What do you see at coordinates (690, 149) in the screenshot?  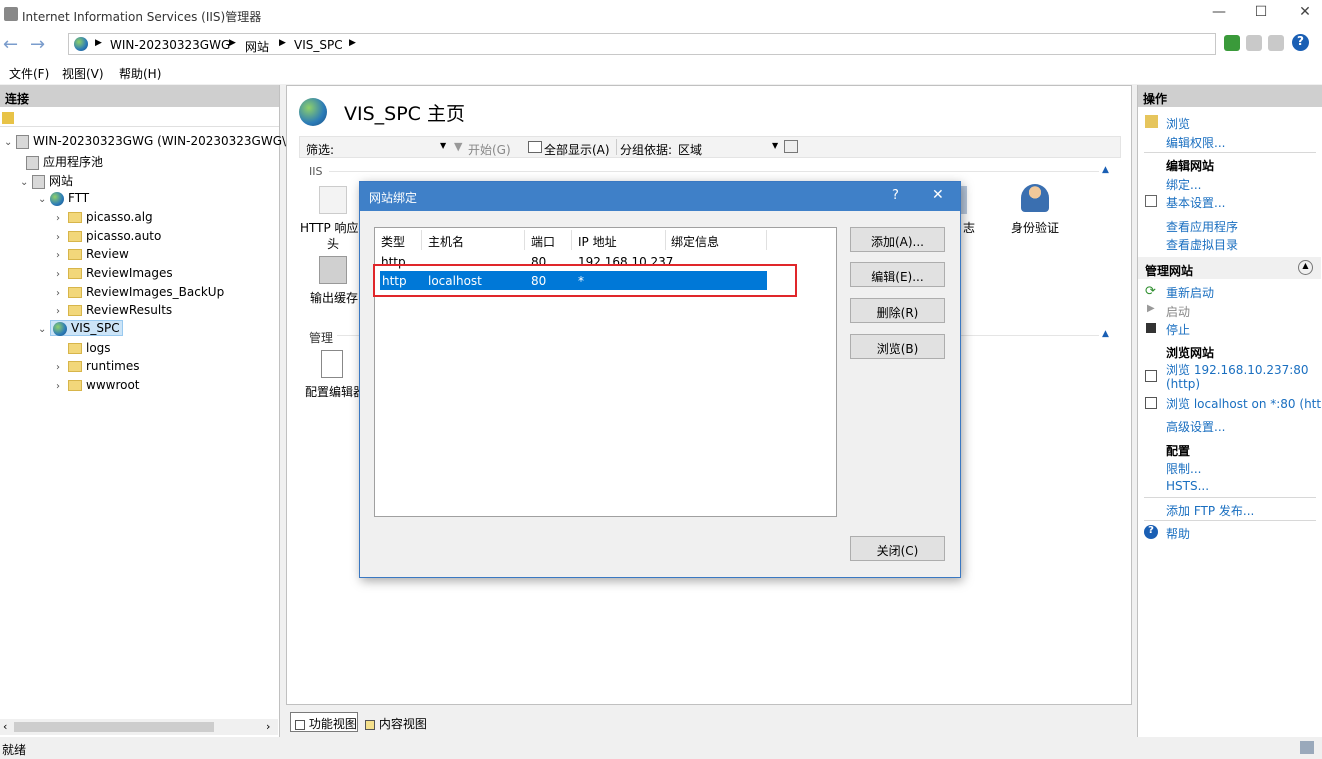 I see `group-select: 区域` at bounding box center [690, 149].